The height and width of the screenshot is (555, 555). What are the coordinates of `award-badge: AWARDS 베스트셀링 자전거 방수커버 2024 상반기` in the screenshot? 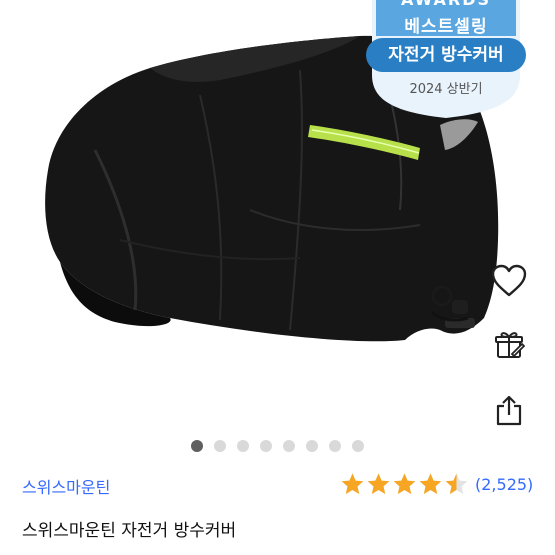 It's located at (446, 59).